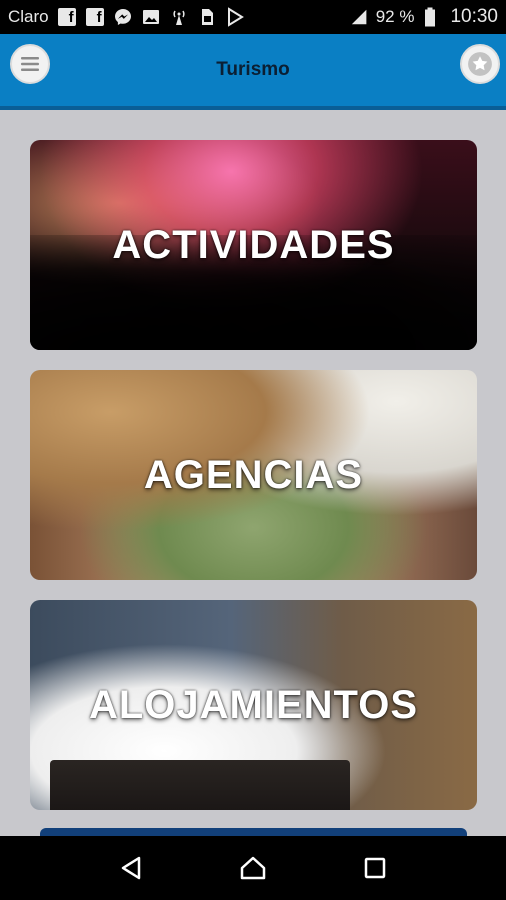  Describe the element at coordinates (123, 17) in the screenshot. I see `messenger-icon` at that location.